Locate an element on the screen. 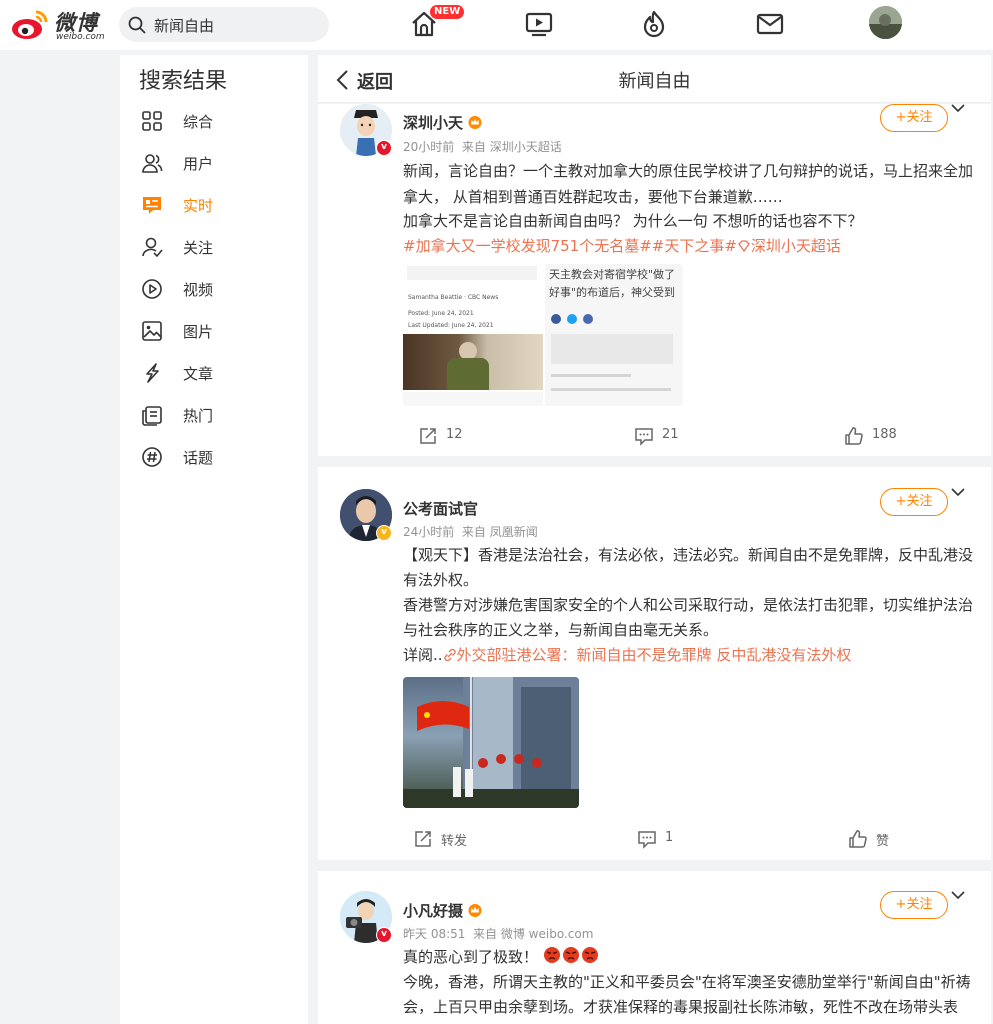 This screenshot has height=1024, width=993. sidebar-item-follow: 关注 is located at coordinates (214, 248).